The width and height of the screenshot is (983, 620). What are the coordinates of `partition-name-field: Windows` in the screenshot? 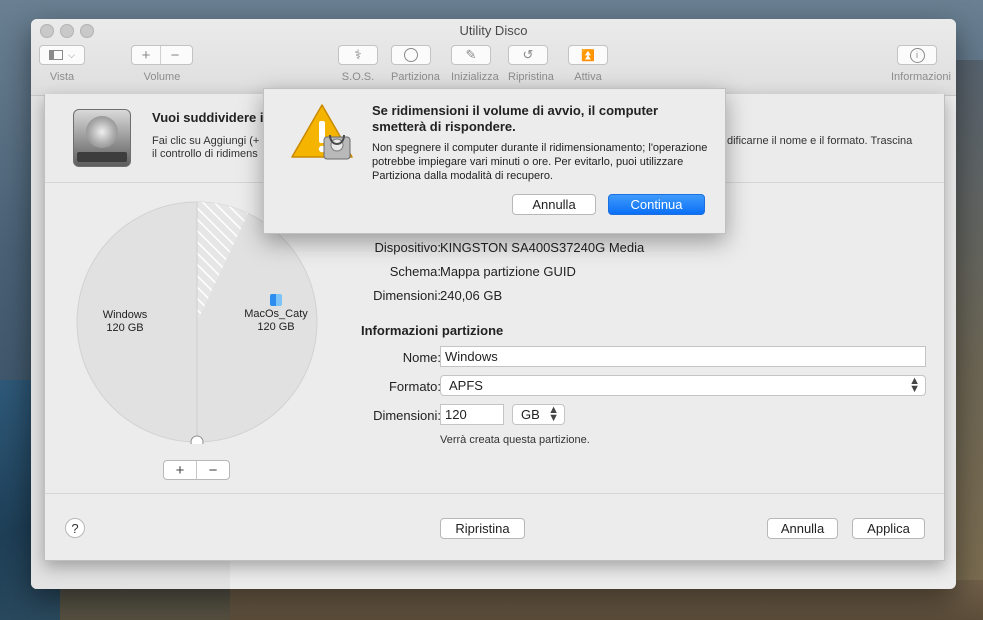 It's located at (683, 356).